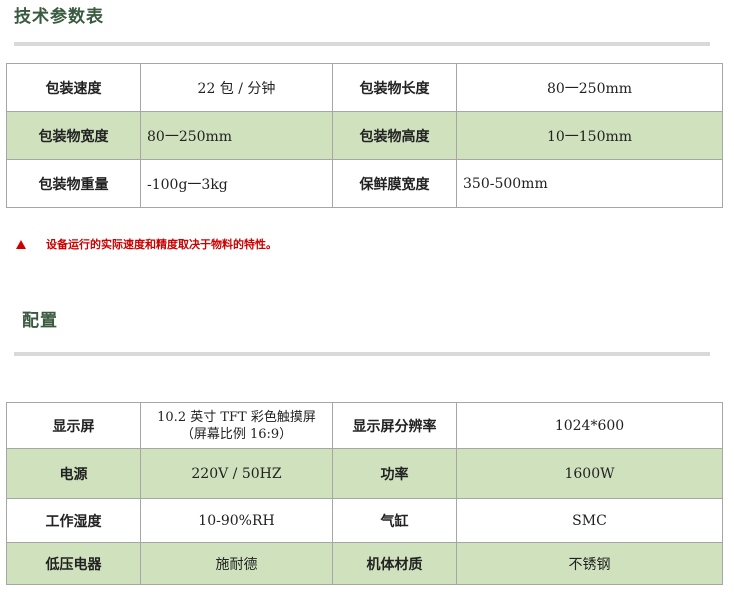 Image resolution: width=734 pixels, height=598 pixels. I want to click on table-row: 包装物宽度 80一250mm 包装物高度 10一150mm, so click(364, 135).